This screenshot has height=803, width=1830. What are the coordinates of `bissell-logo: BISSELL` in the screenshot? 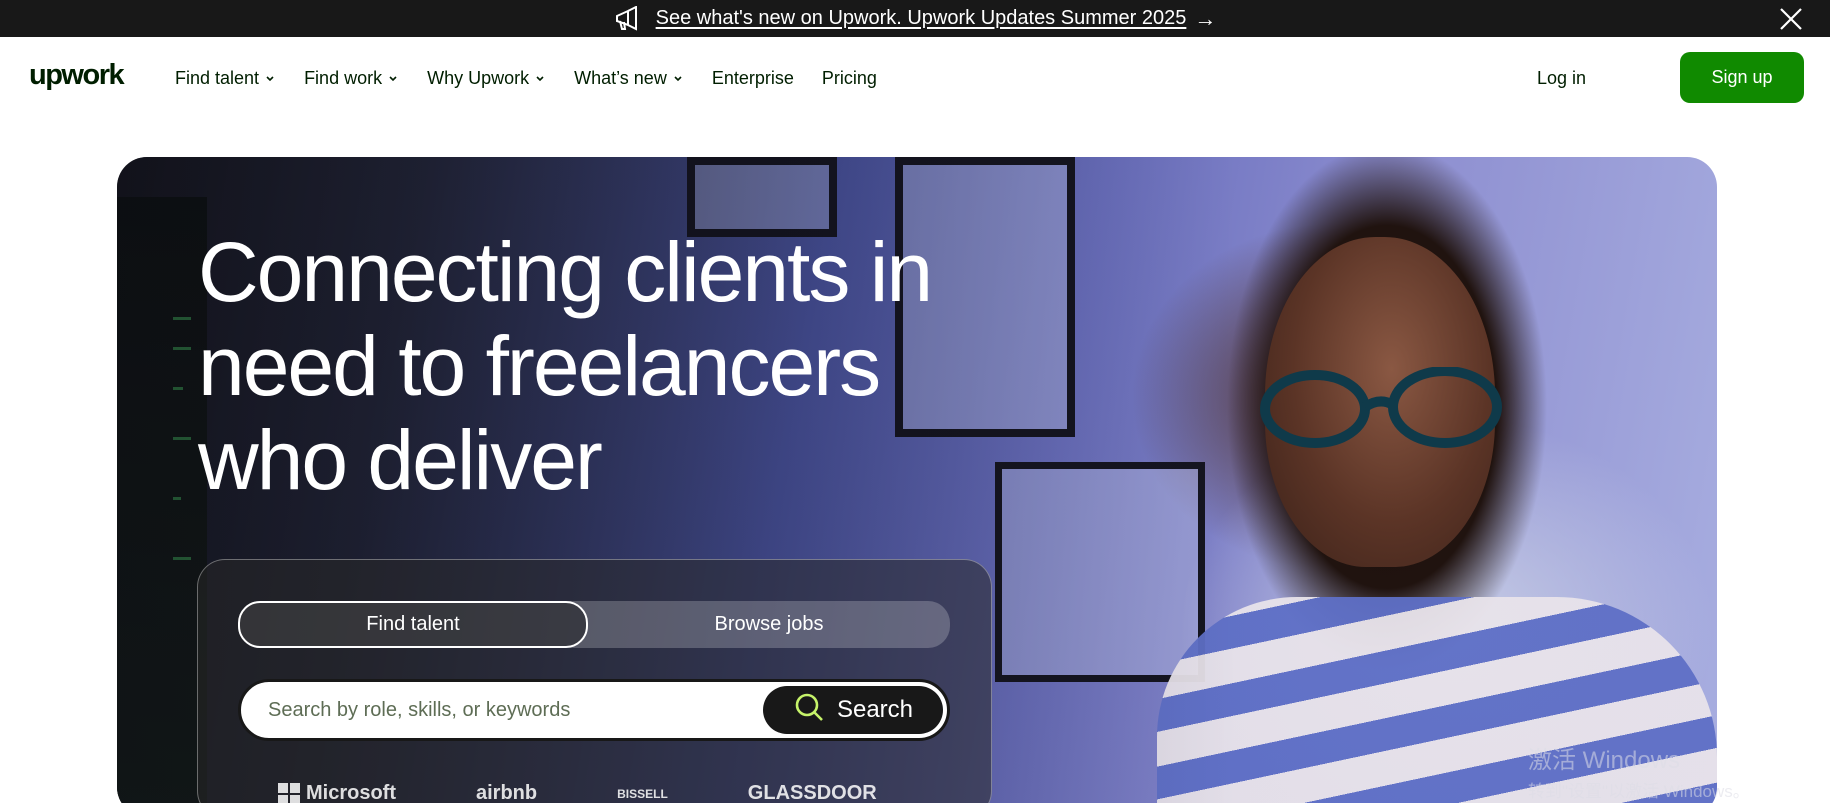 It's located at (642, 793).